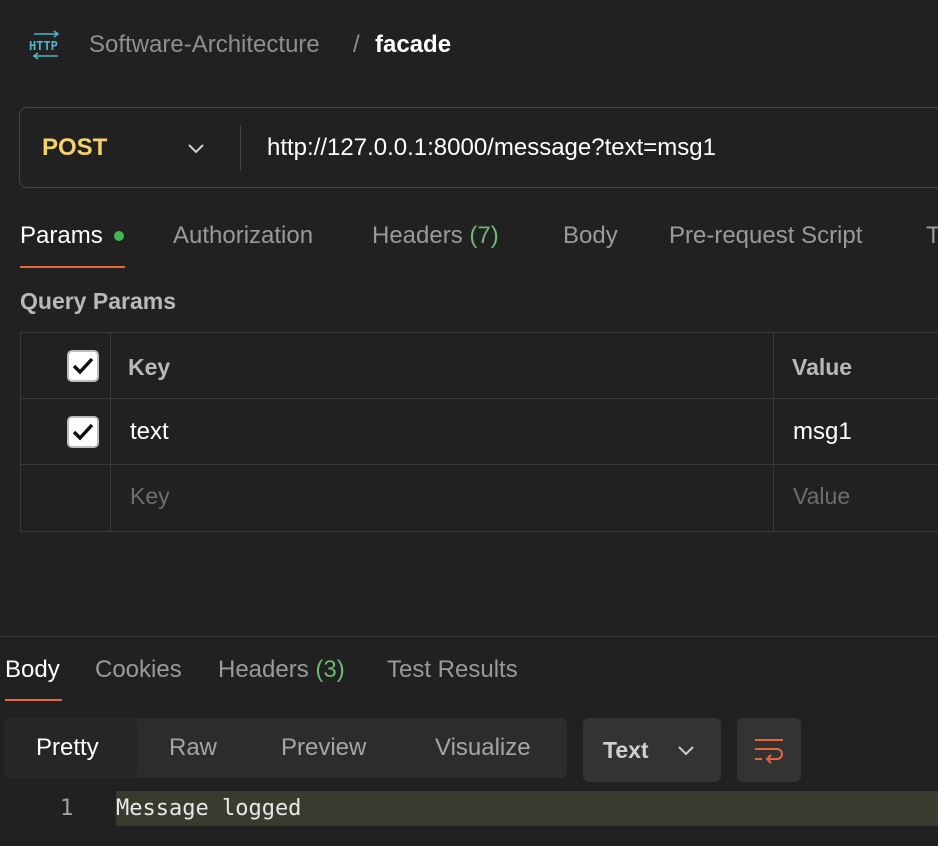  I want to click on wrap-lines-button, so click(769, 750).